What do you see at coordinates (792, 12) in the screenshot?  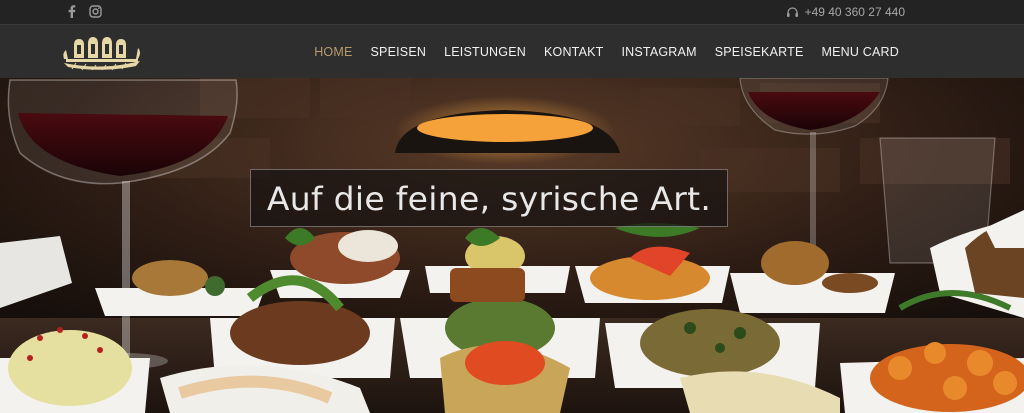 I see `headset-icon` at bounding box center [792, 12].